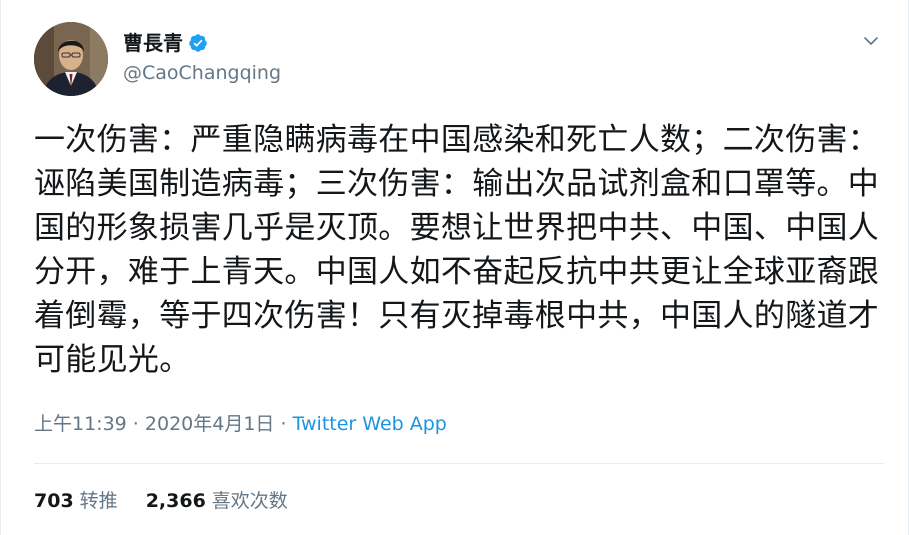 Image resolution: width=909 pixels, height=535 pixels. I want to click on avatar-image, so click(71, 59).